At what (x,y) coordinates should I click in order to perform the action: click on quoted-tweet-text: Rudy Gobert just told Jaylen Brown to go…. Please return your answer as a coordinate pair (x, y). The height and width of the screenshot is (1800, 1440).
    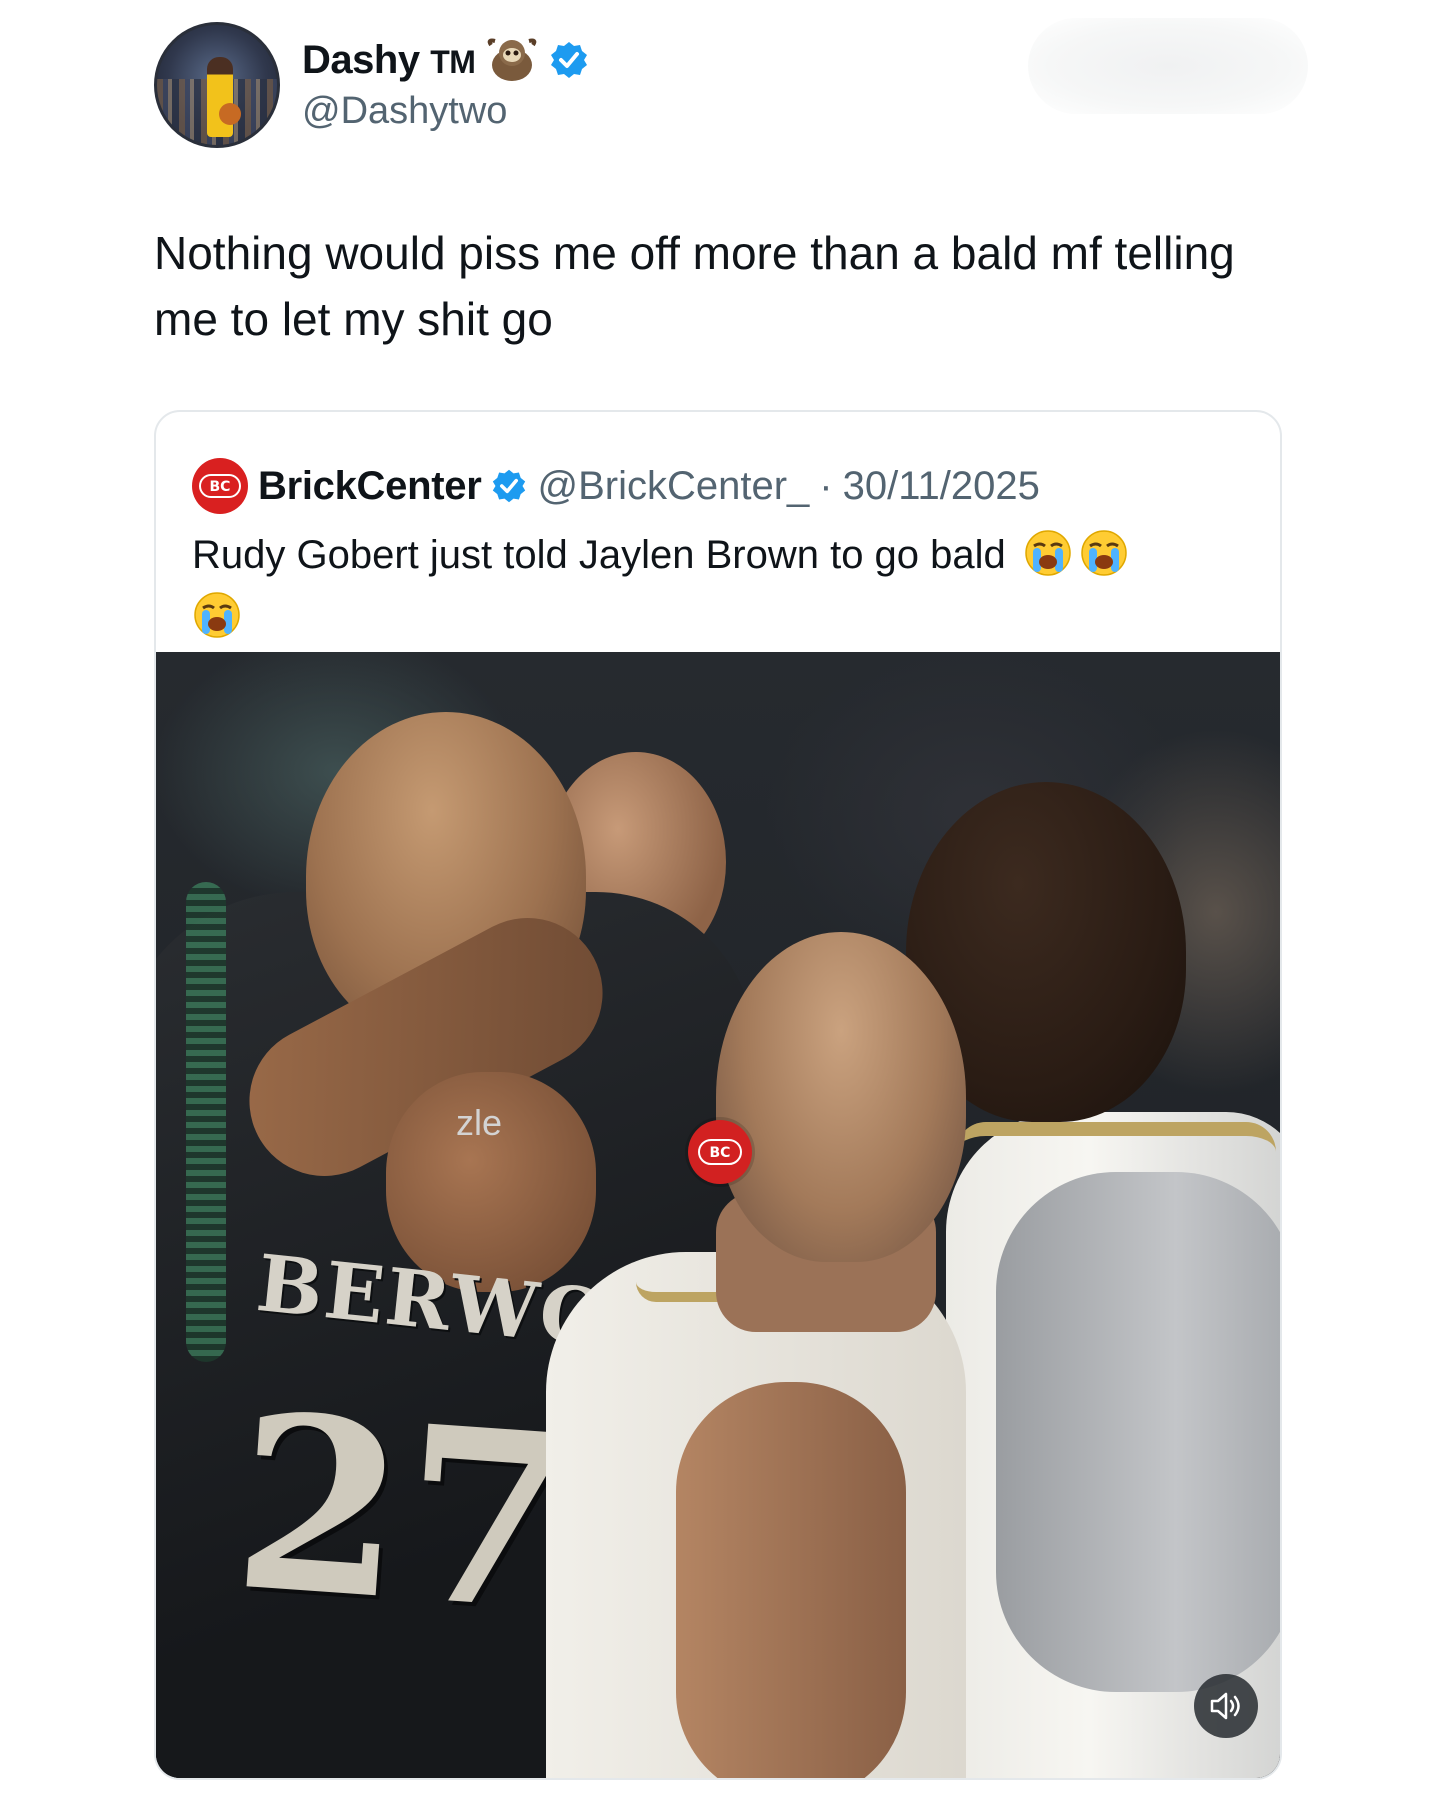
    Looking at the image, I should click on (717, 586).